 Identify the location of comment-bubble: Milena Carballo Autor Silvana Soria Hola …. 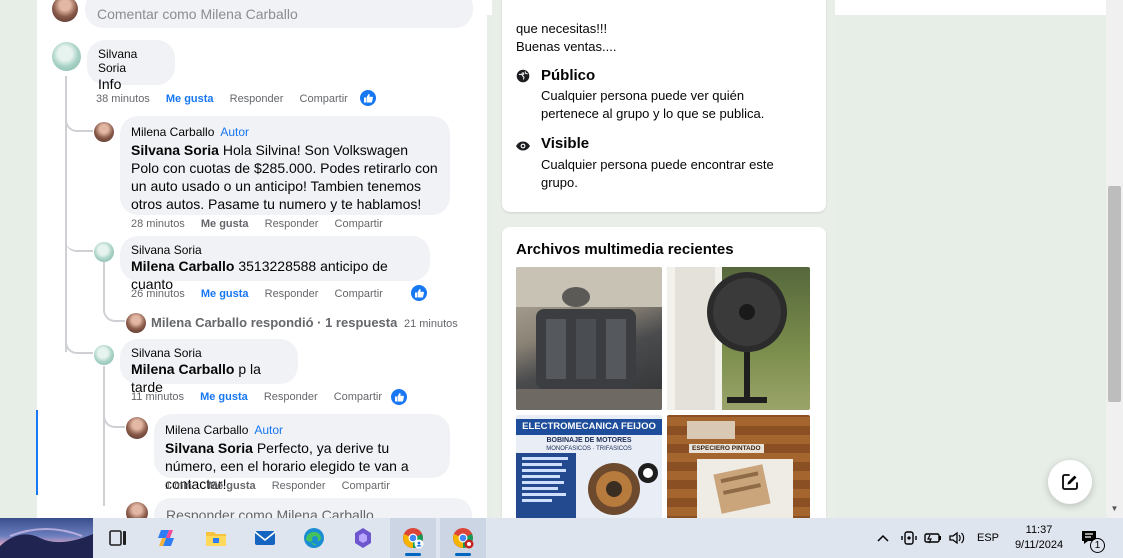
(285, 165).